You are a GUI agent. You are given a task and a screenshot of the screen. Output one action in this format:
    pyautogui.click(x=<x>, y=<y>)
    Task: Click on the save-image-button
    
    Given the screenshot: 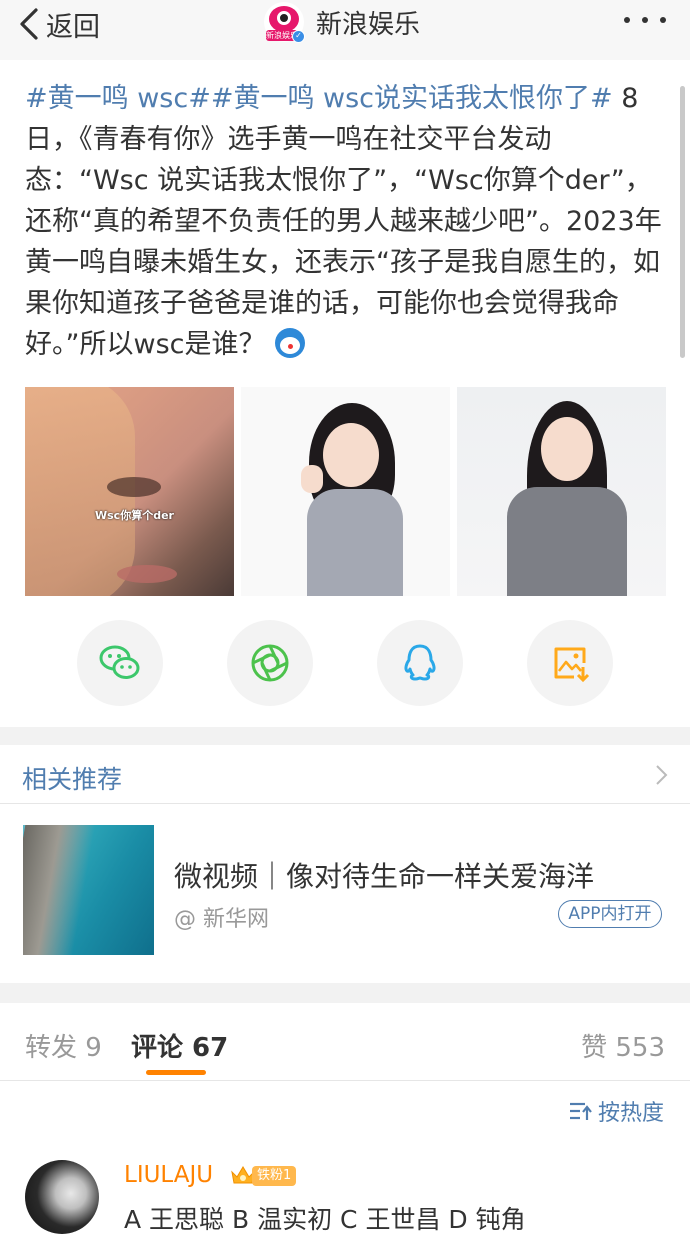 What is the action you would take?
    pyautogui.click(x=570, y=663)
    